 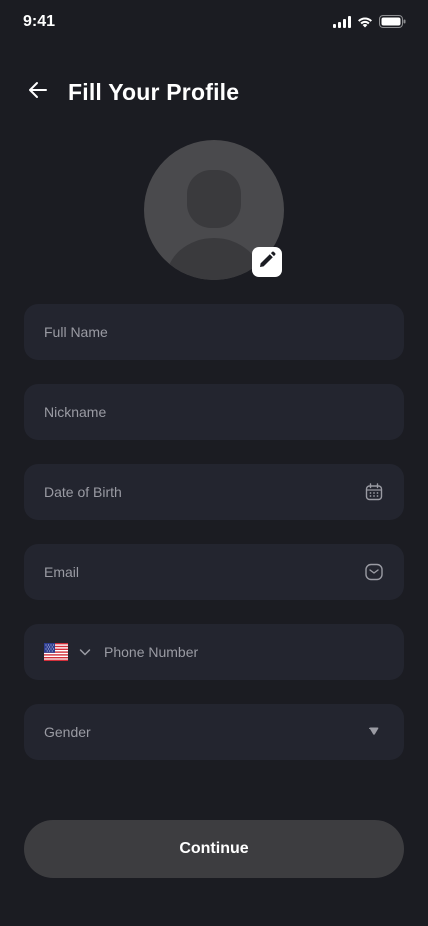 I want to click on us-flag-icon, so click(x=56, y=652).